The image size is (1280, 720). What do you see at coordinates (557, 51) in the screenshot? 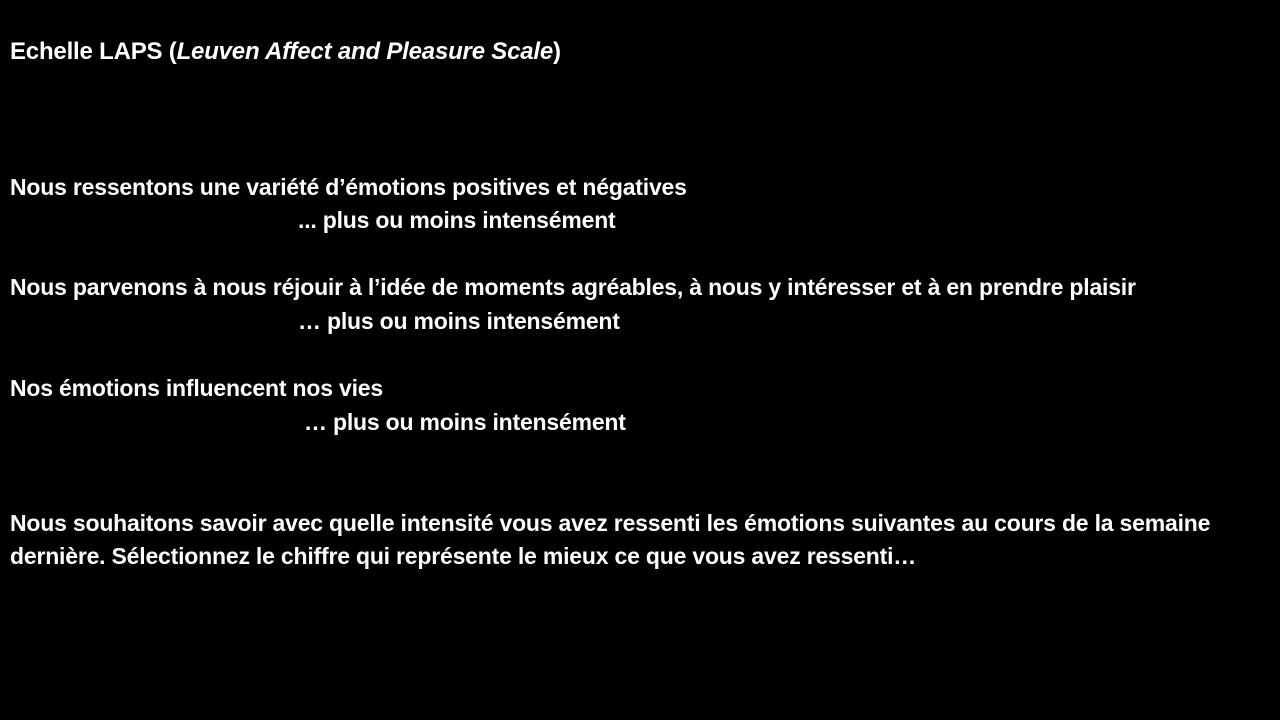
I see `title-suffix: )` at bounding box center [557, 51].